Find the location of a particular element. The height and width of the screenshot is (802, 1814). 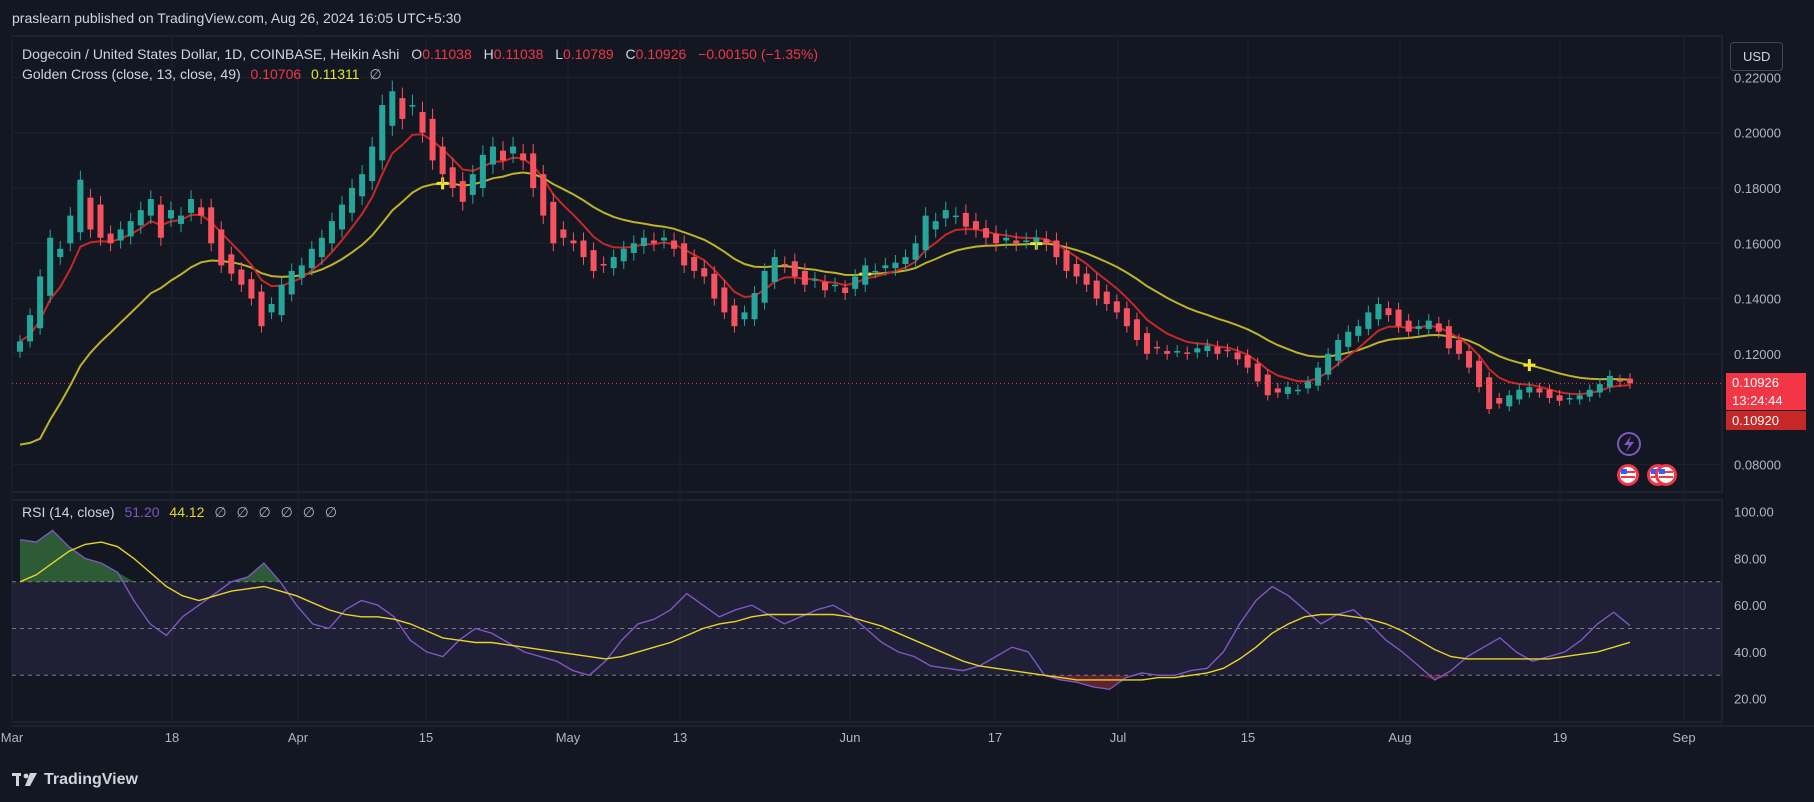

currency-button: USD is located at coordinates (1757, 56).